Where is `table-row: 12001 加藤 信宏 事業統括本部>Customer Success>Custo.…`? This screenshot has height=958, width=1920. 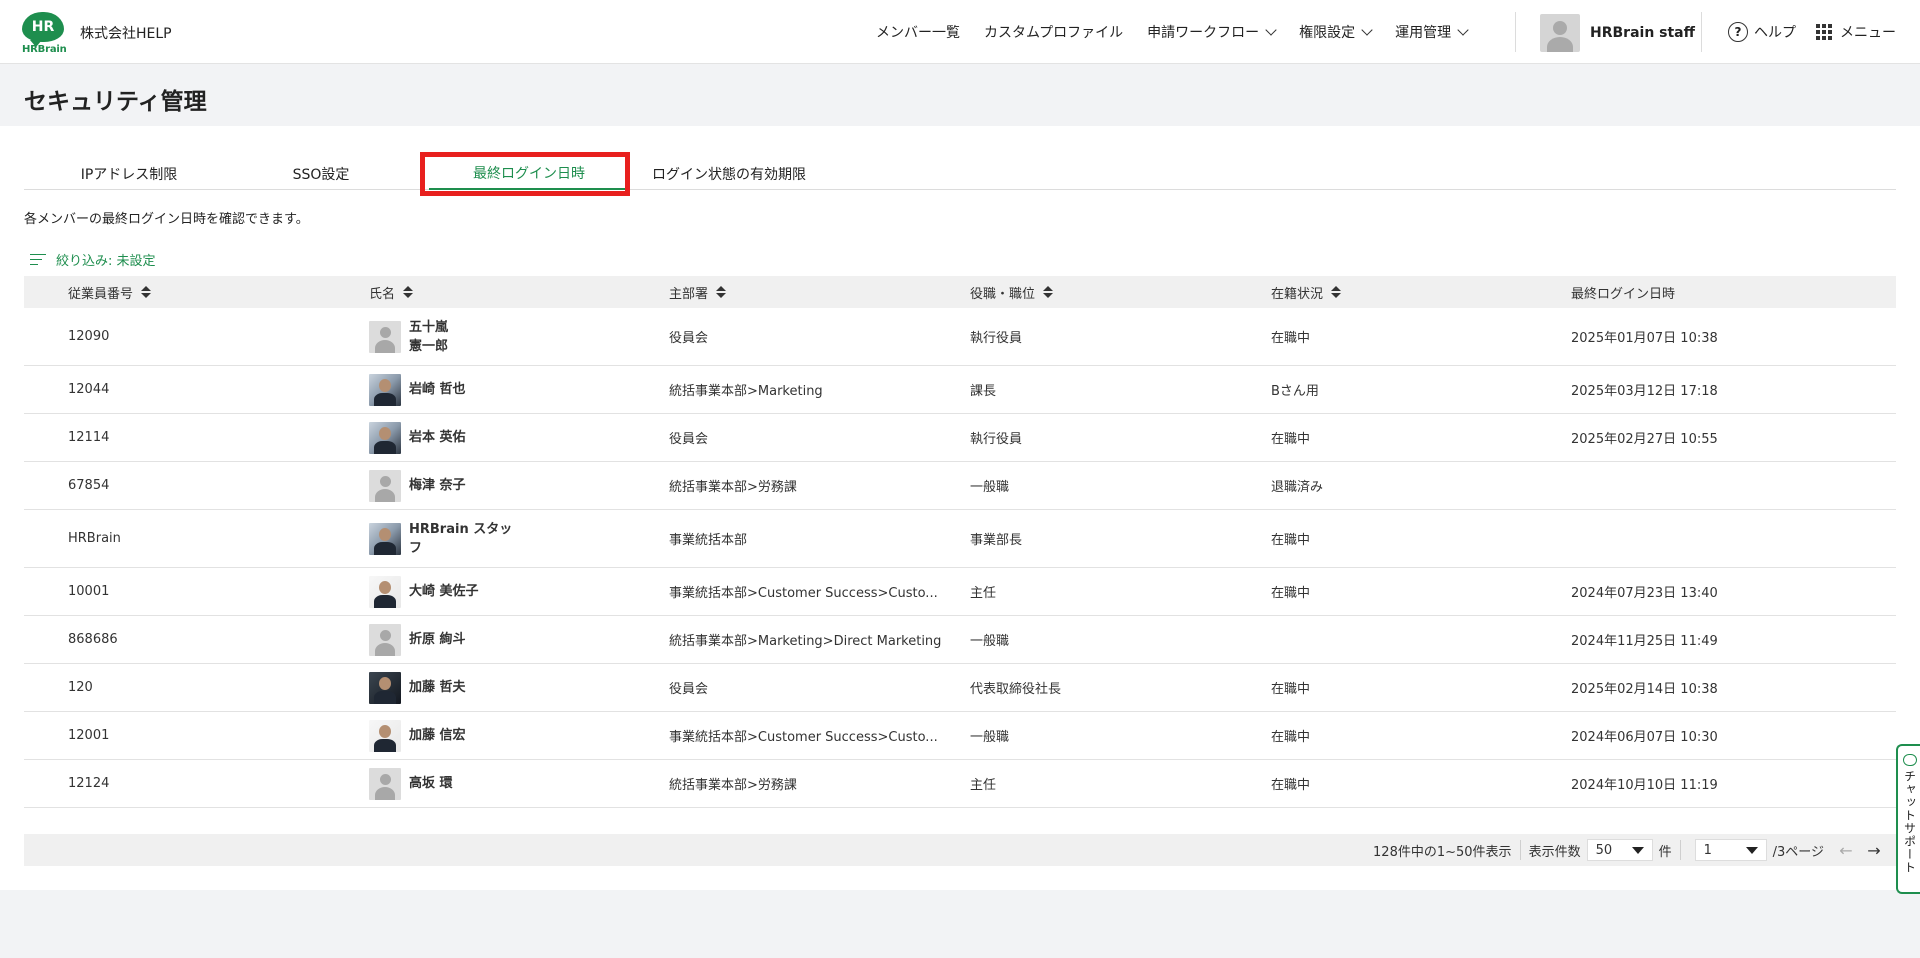
table-row: 12001 加藤 信宏 事業統括本部>Customer Success>Custo.… is located at coordinates (960, 736).